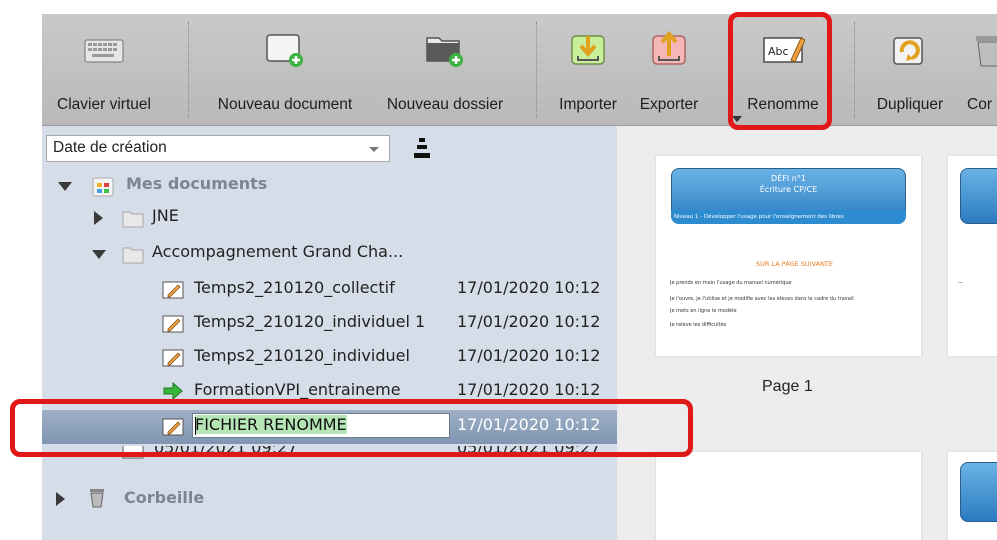 Image resolution: width=997 pixels, height=540 pixels. I want to click on export-button: Exporter, so click(669, 70).